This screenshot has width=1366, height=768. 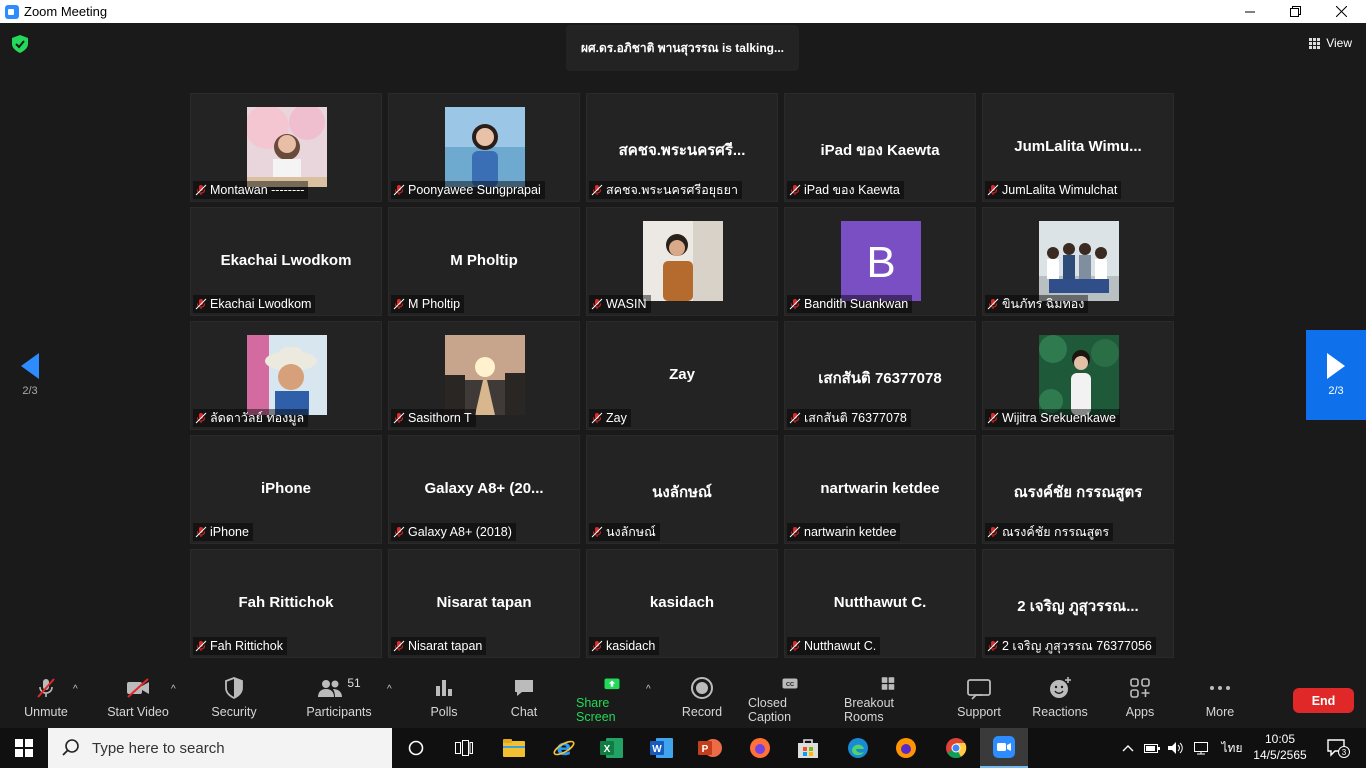 What do you see at coordinates (464, 748) in the screenshot?
I see `task-view-button` at bounding box center [464, 748].